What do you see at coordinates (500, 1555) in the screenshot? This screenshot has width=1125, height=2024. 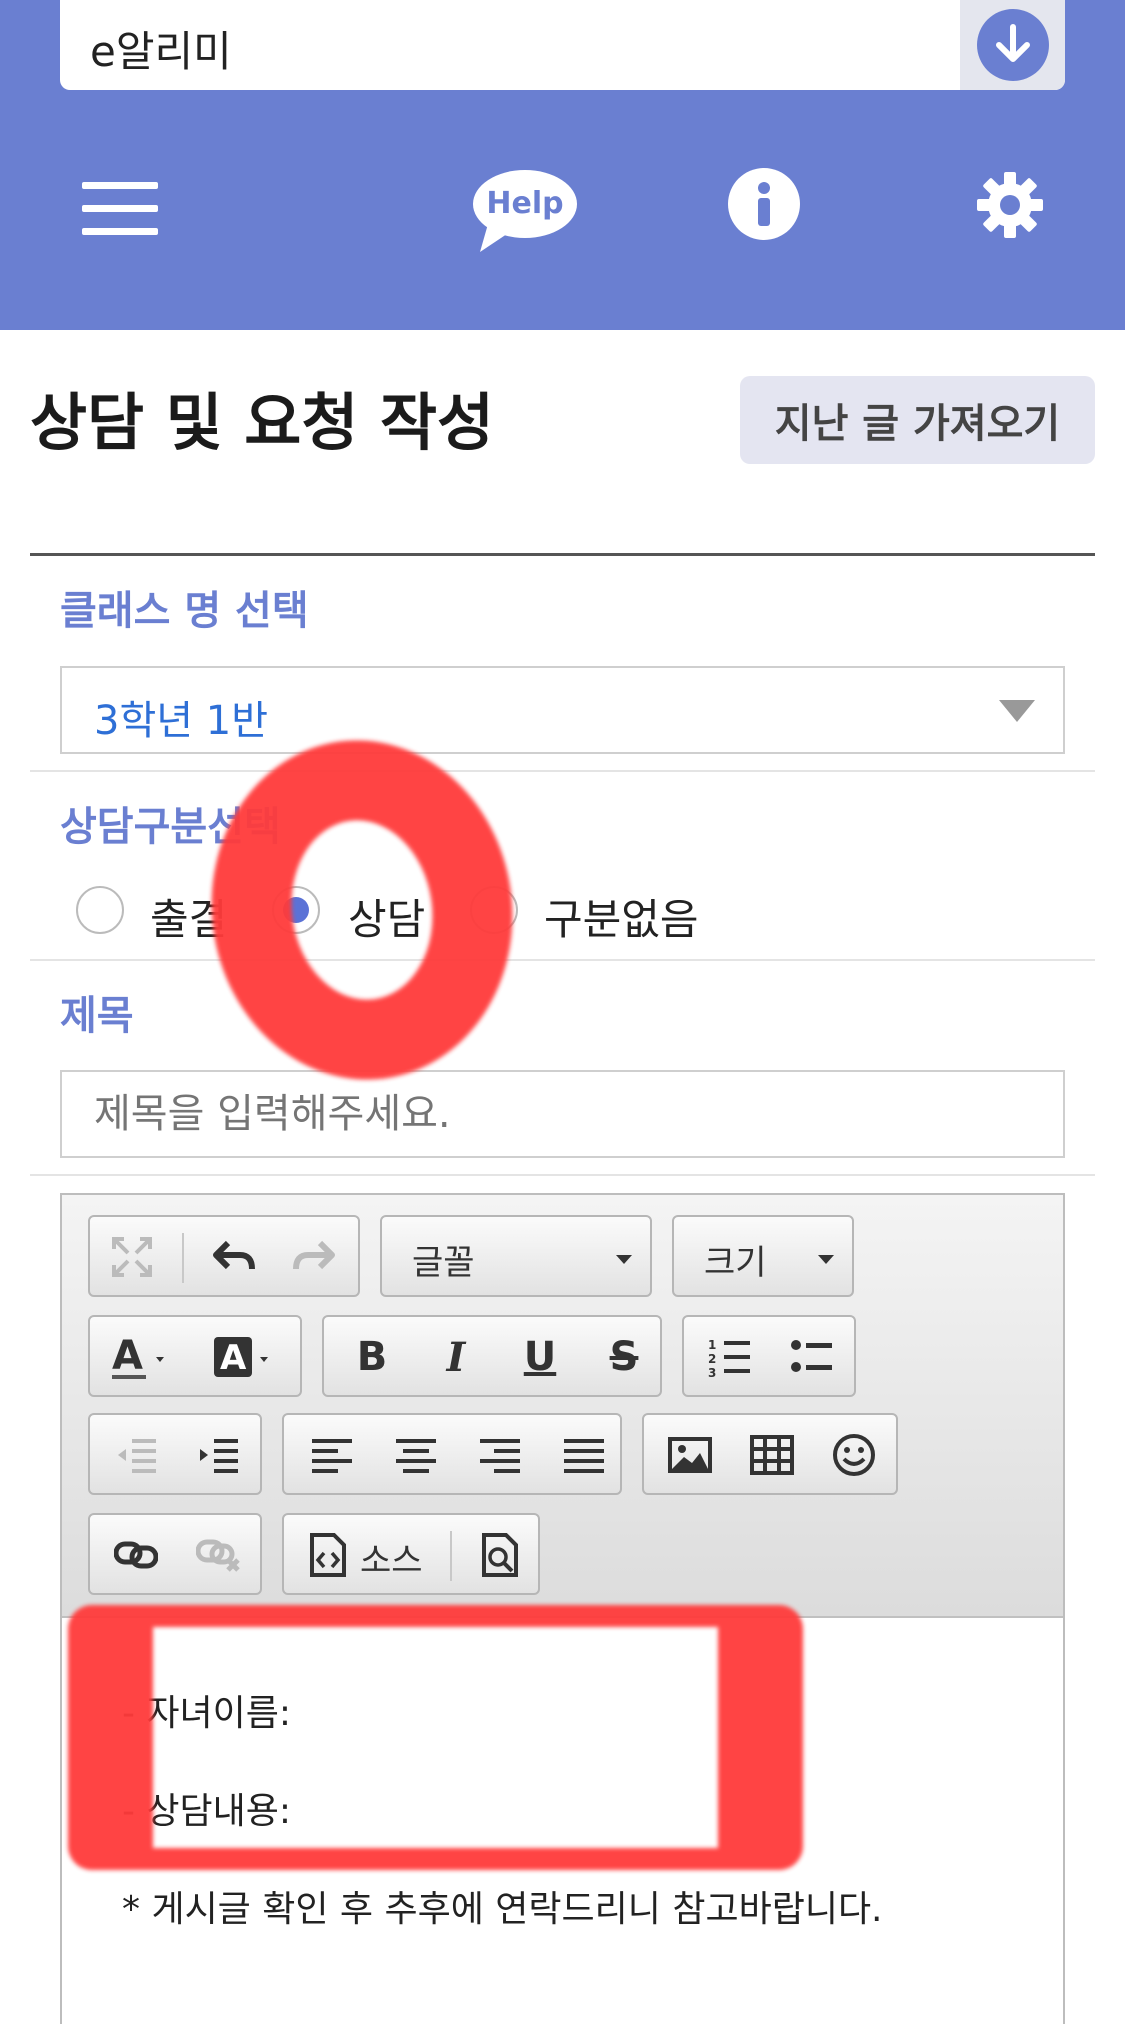 I see `preview-icon` at bounding box center [500, 1555].